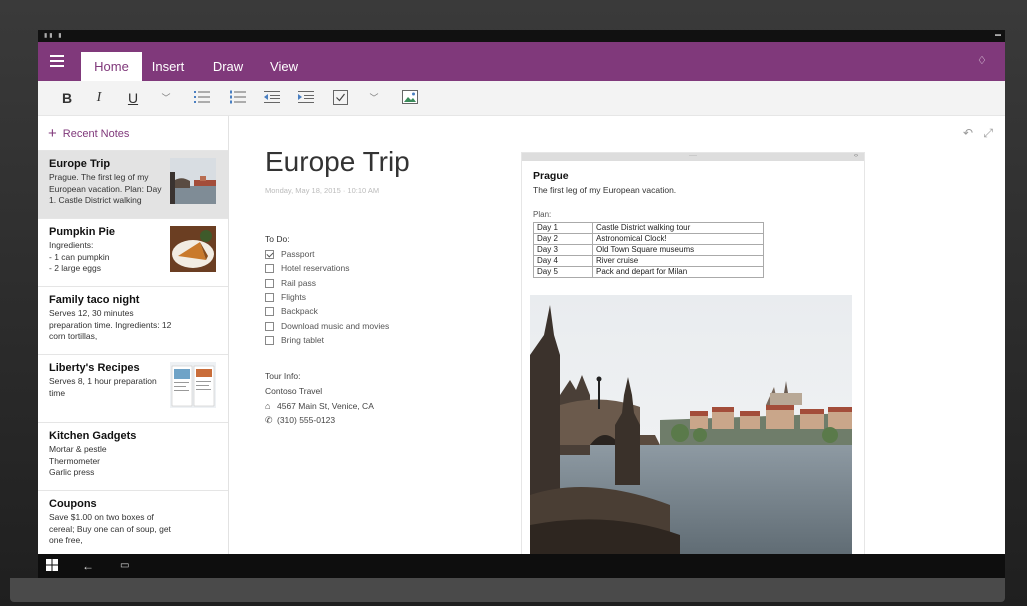 The height and width of the screenshot is (606, 1027). I want to click on todo-item: Flights, so click(285, 297).